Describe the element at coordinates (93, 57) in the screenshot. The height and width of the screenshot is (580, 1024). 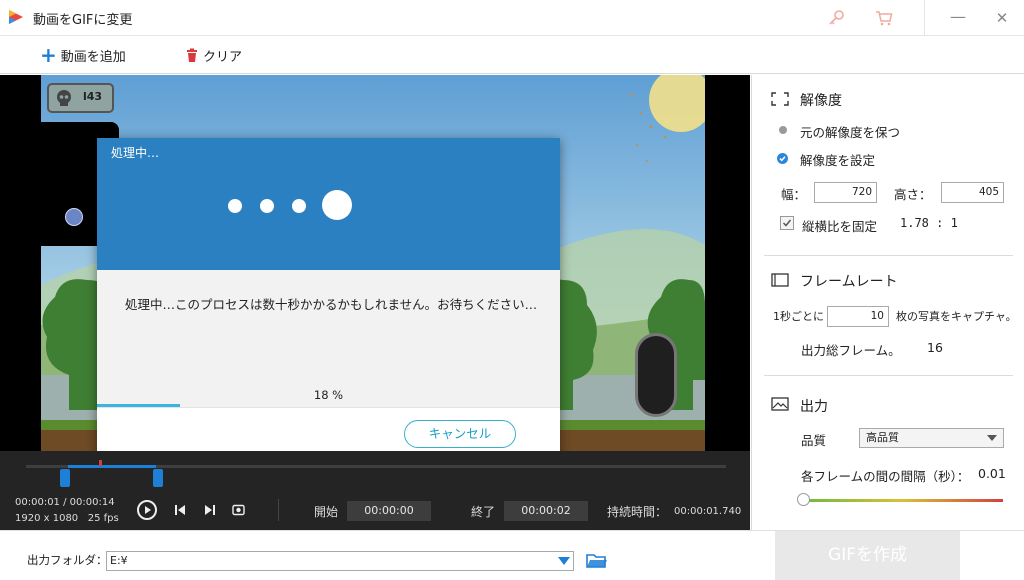
I see `add-video-label: 動画を追加` at that location.